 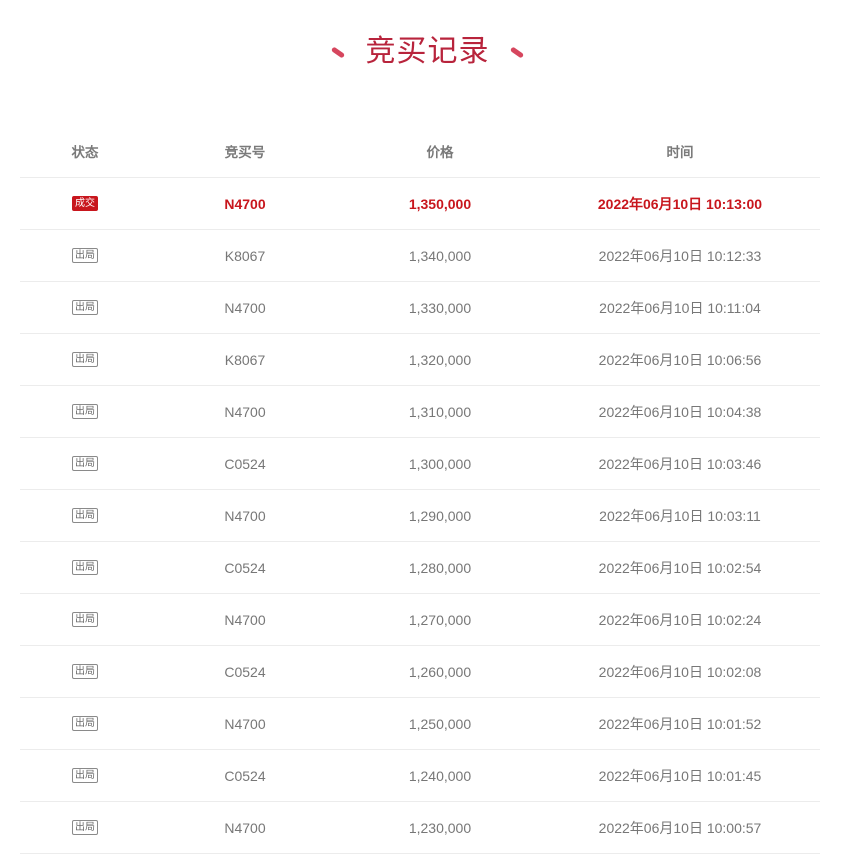 I want to click on price-cell: 1,290,000, so click(x=440, y=515).